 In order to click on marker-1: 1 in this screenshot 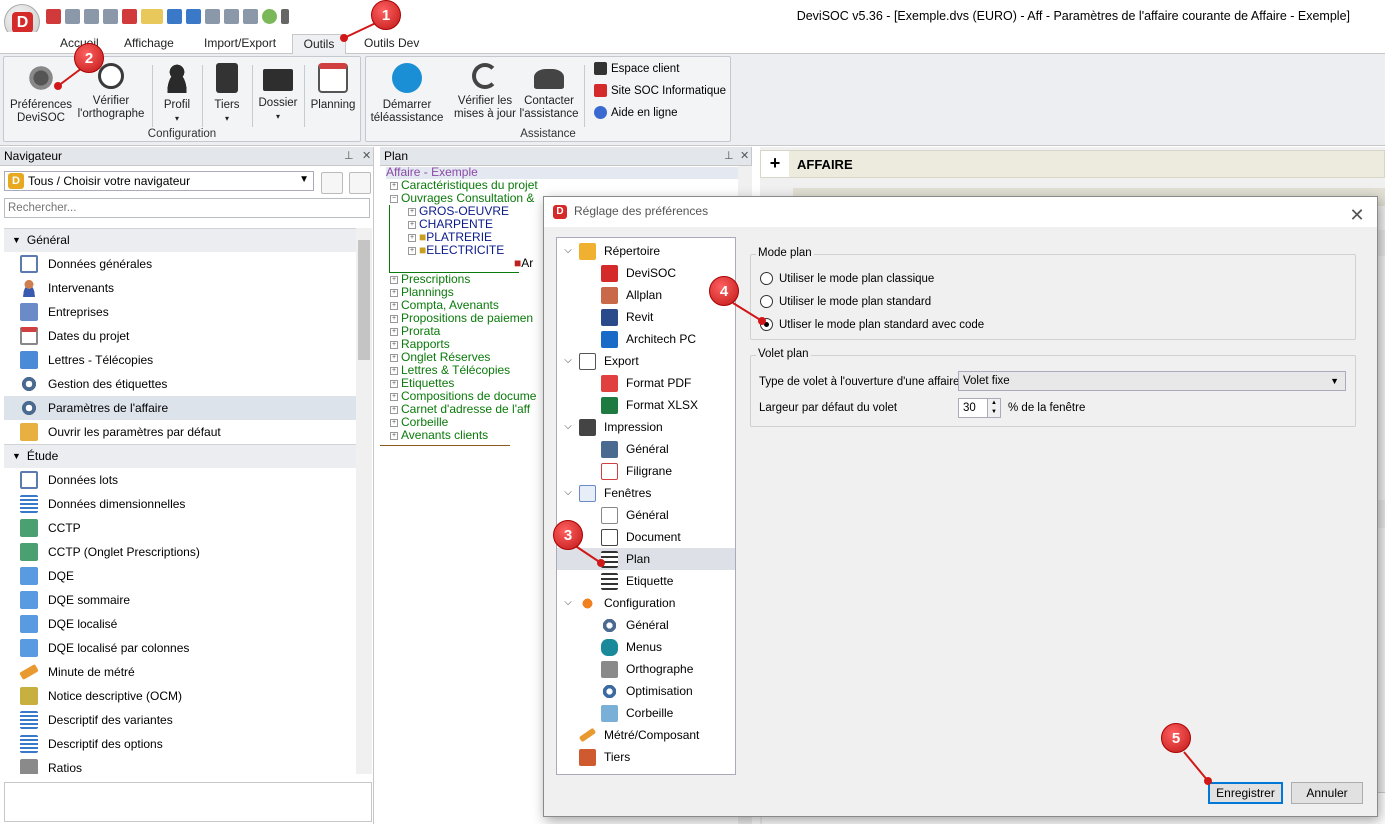, I will do `click(386, 15)`.